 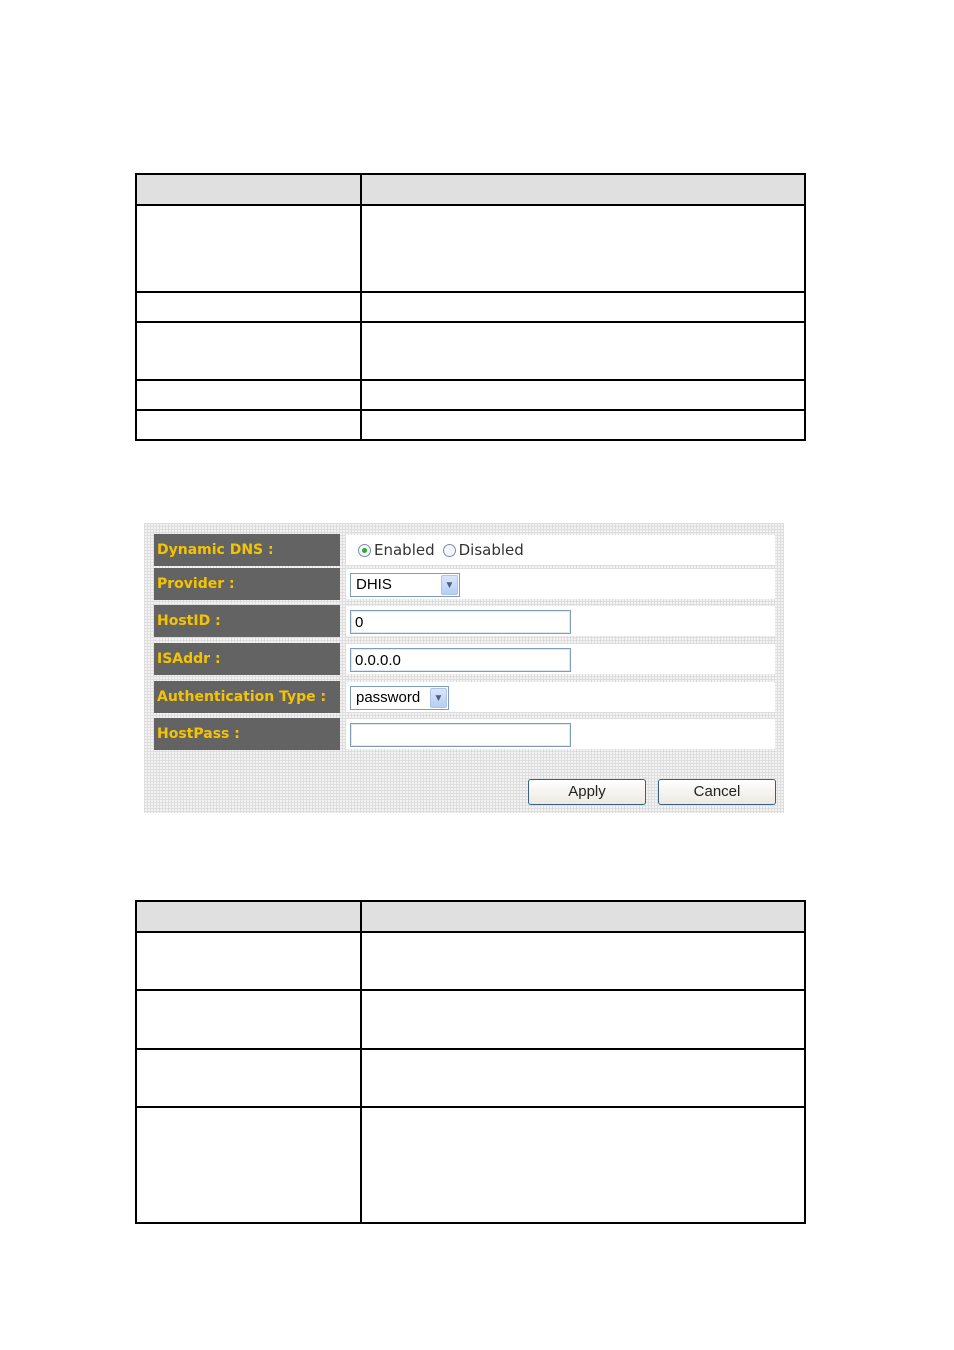 What do you see at coordinates (560, 584) in the screenshot?
I see `provider-value: DHIS ▼` at bounding box center [560, 584].